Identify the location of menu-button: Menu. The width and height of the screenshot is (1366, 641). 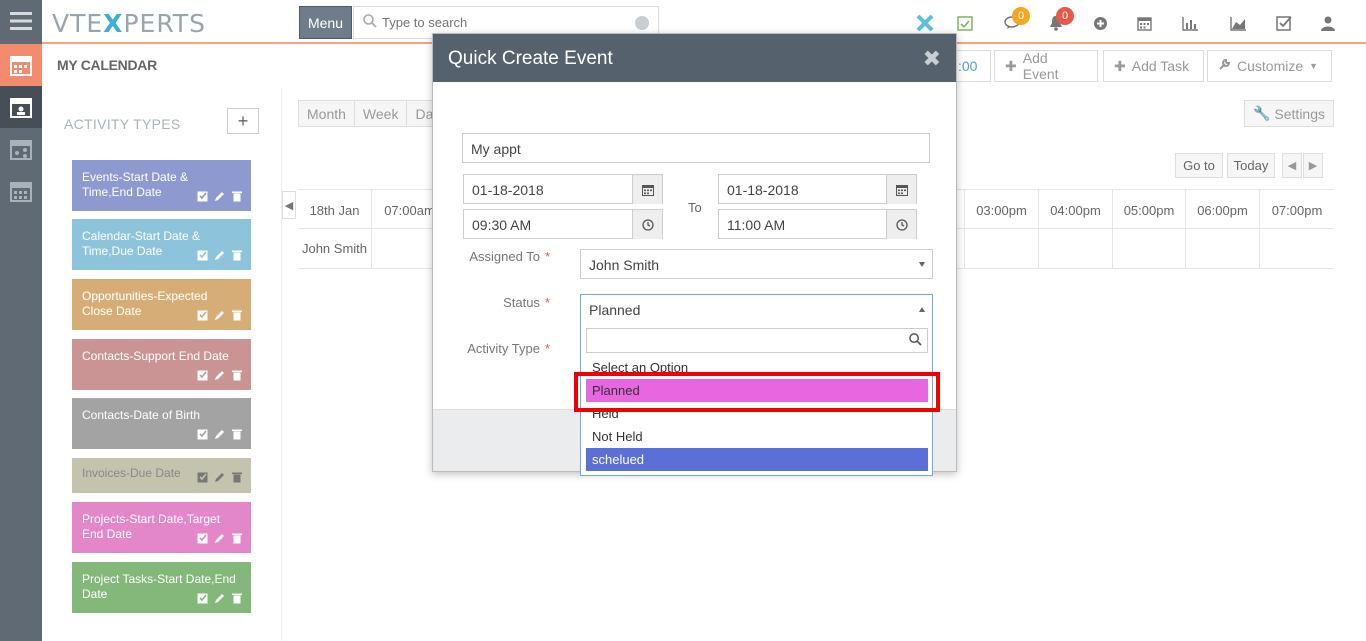
(325, 22).